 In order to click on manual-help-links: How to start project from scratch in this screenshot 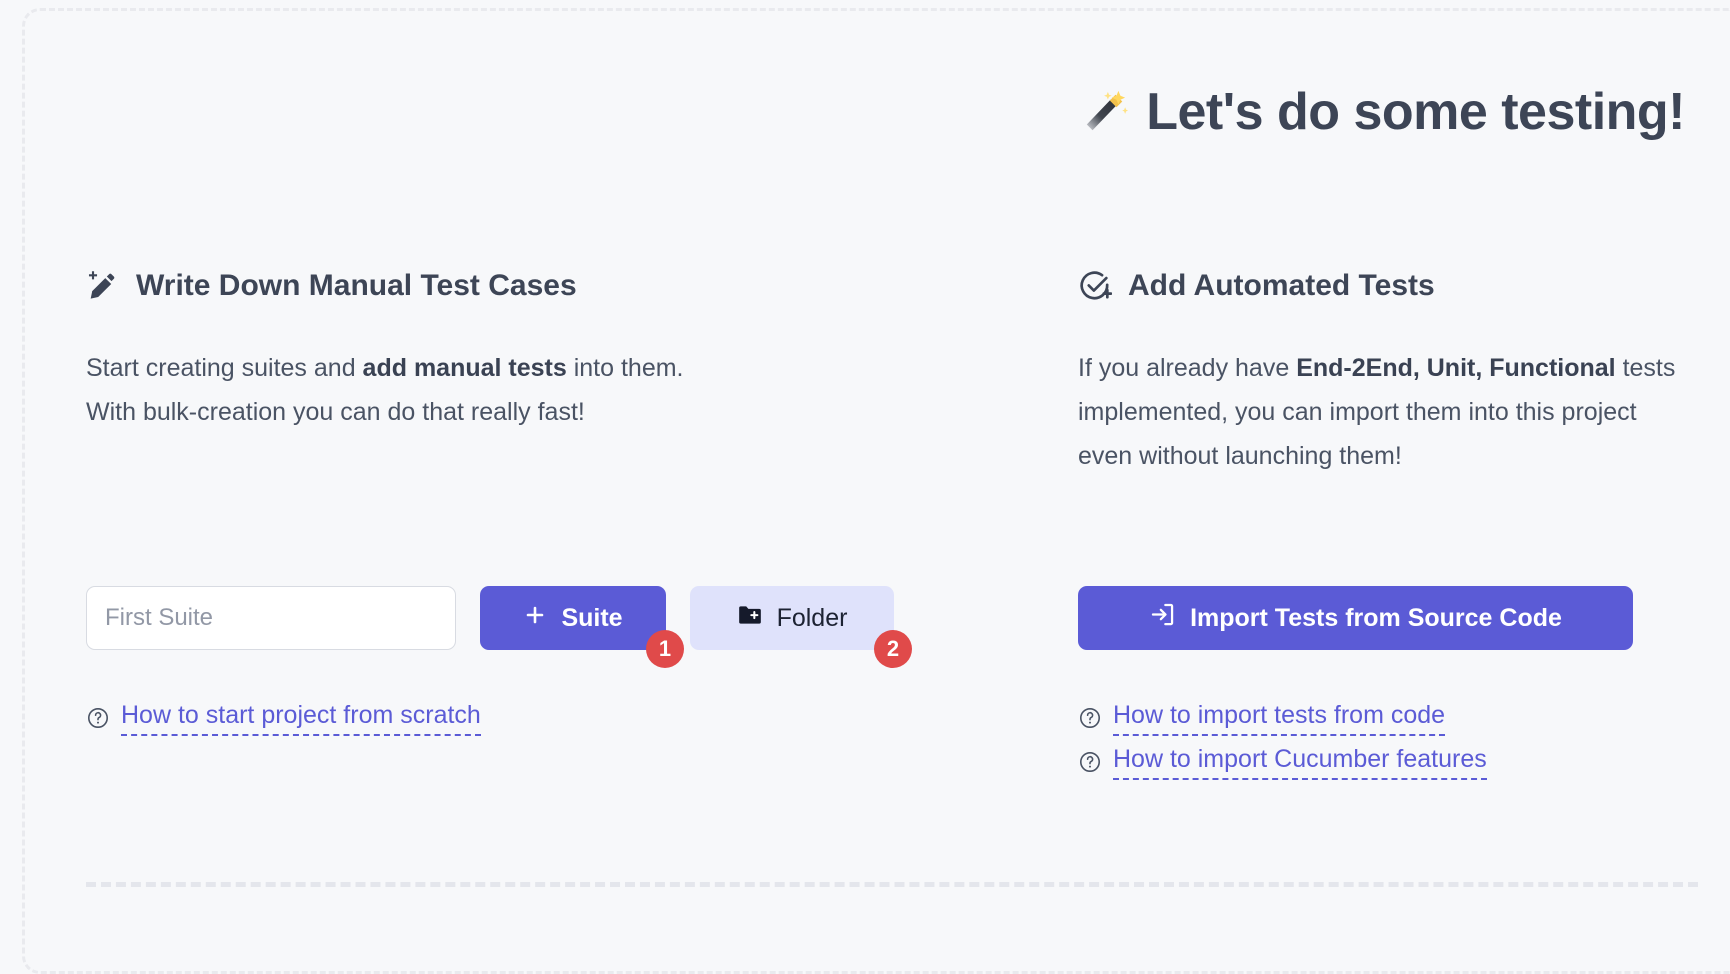, I will do `click(283, 722)`.